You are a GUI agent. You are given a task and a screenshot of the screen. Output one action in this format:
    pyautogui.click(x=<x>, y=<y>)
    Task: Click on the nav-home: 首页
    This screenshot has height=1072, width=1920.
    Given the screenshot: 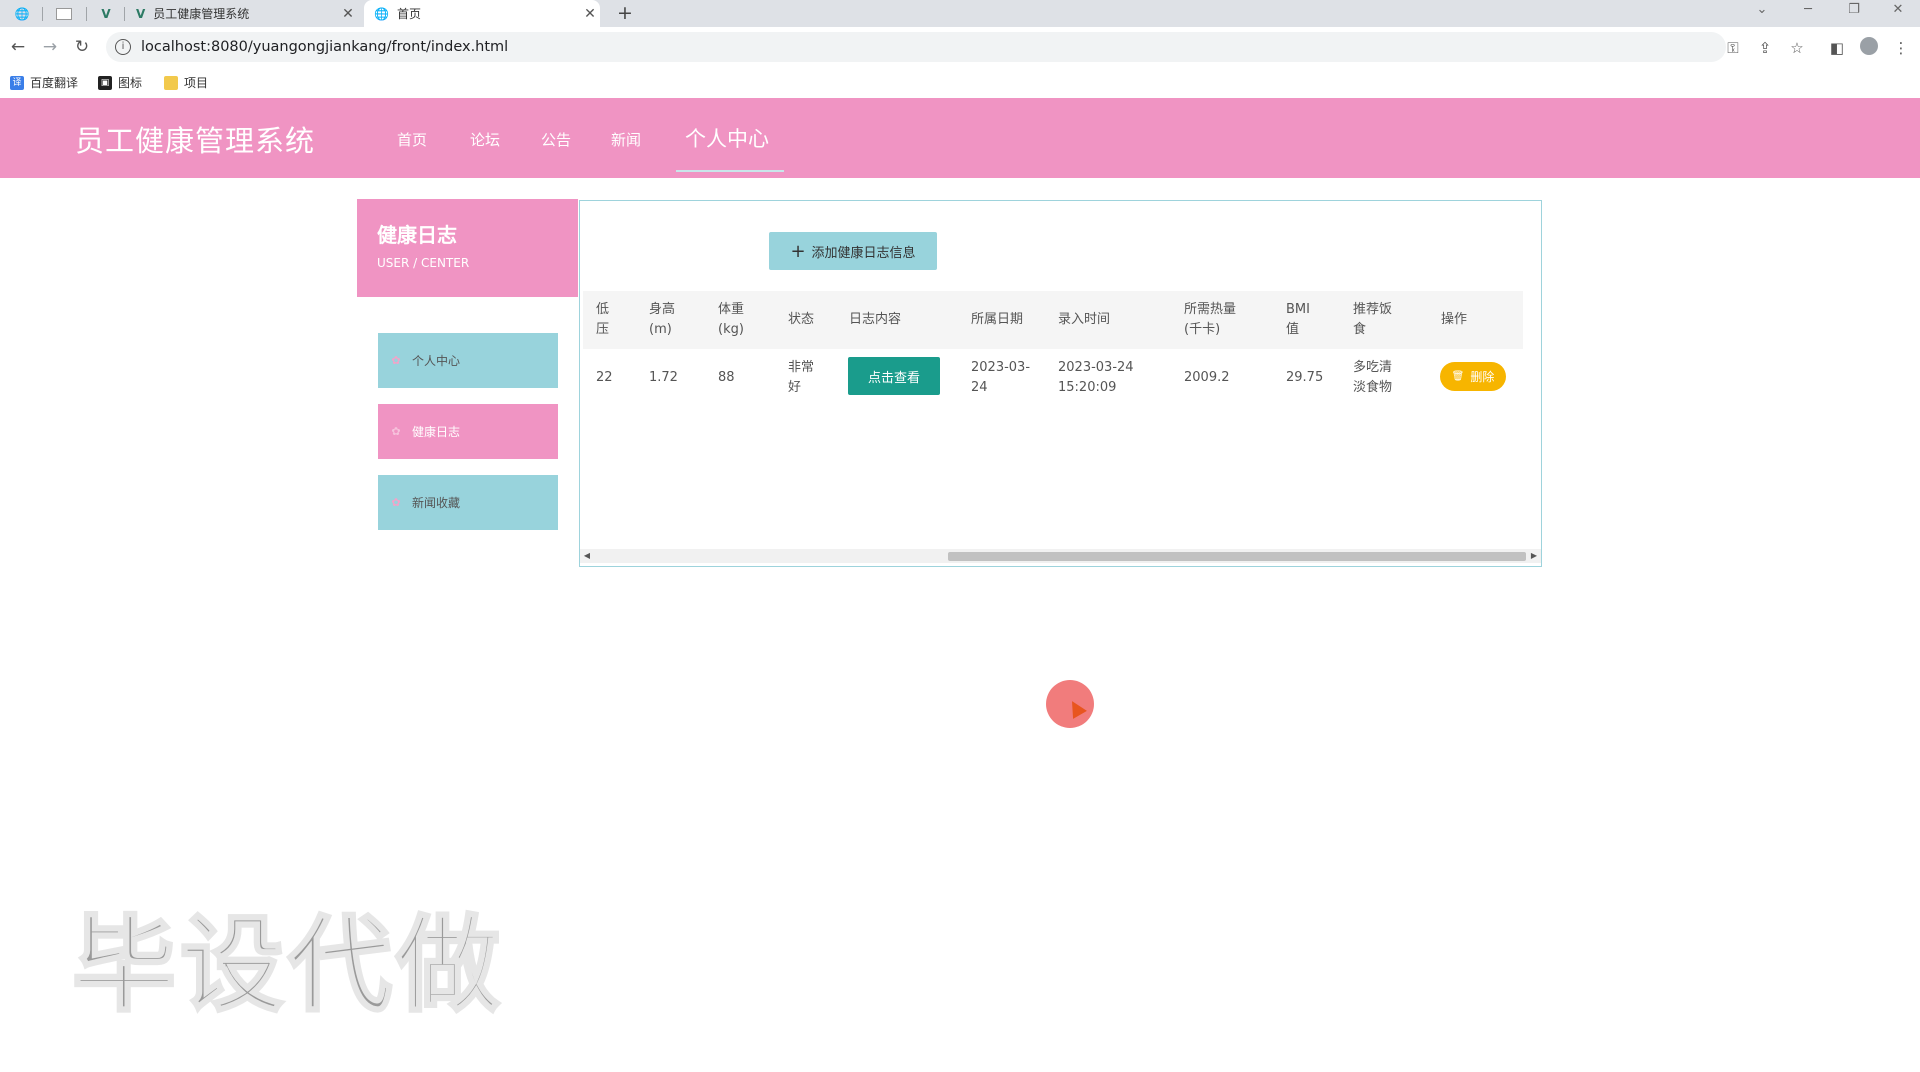 What is the action you would take?
    pyautogui.click(x=412, y=139)
    